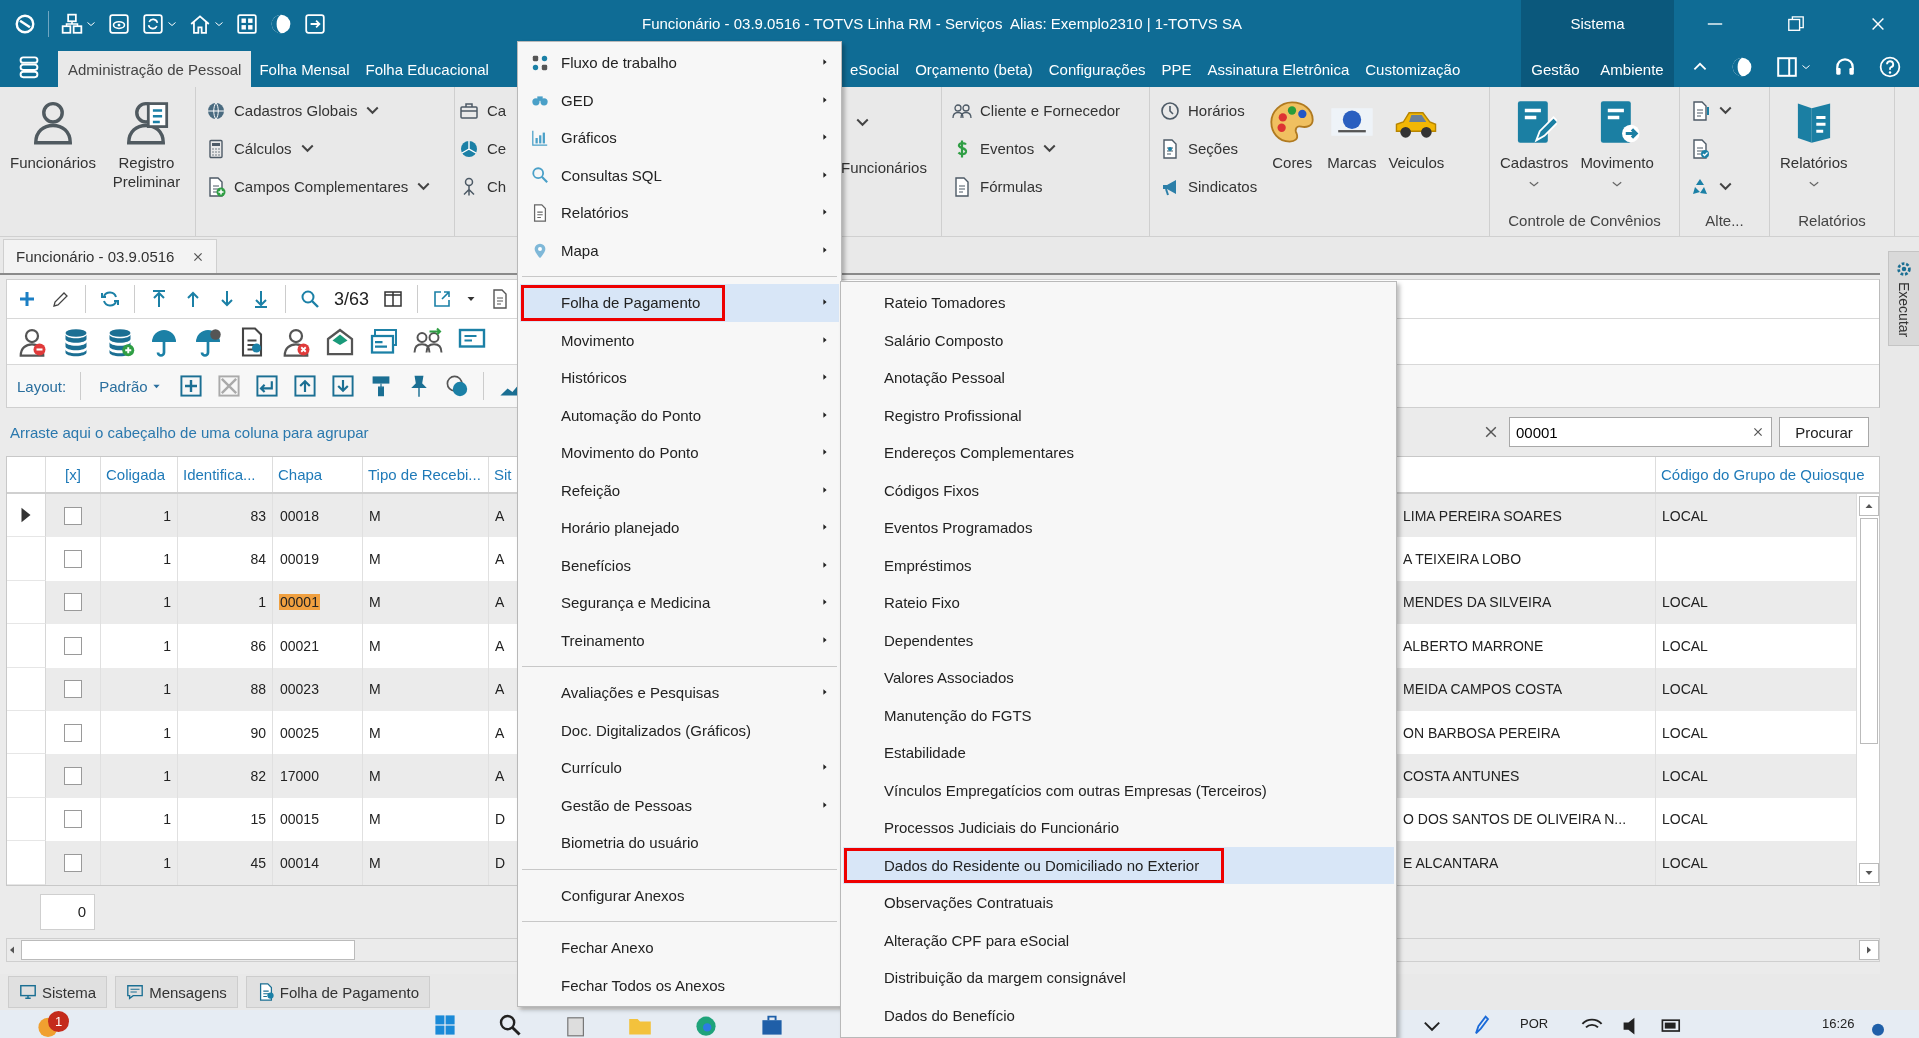 Image resolution: width=1919 pixels, height=1038 pixels. What do you see at coordinates (258, 559) in the screenshot?
I see `table-cell: 84` at bounding box center [258, 559].